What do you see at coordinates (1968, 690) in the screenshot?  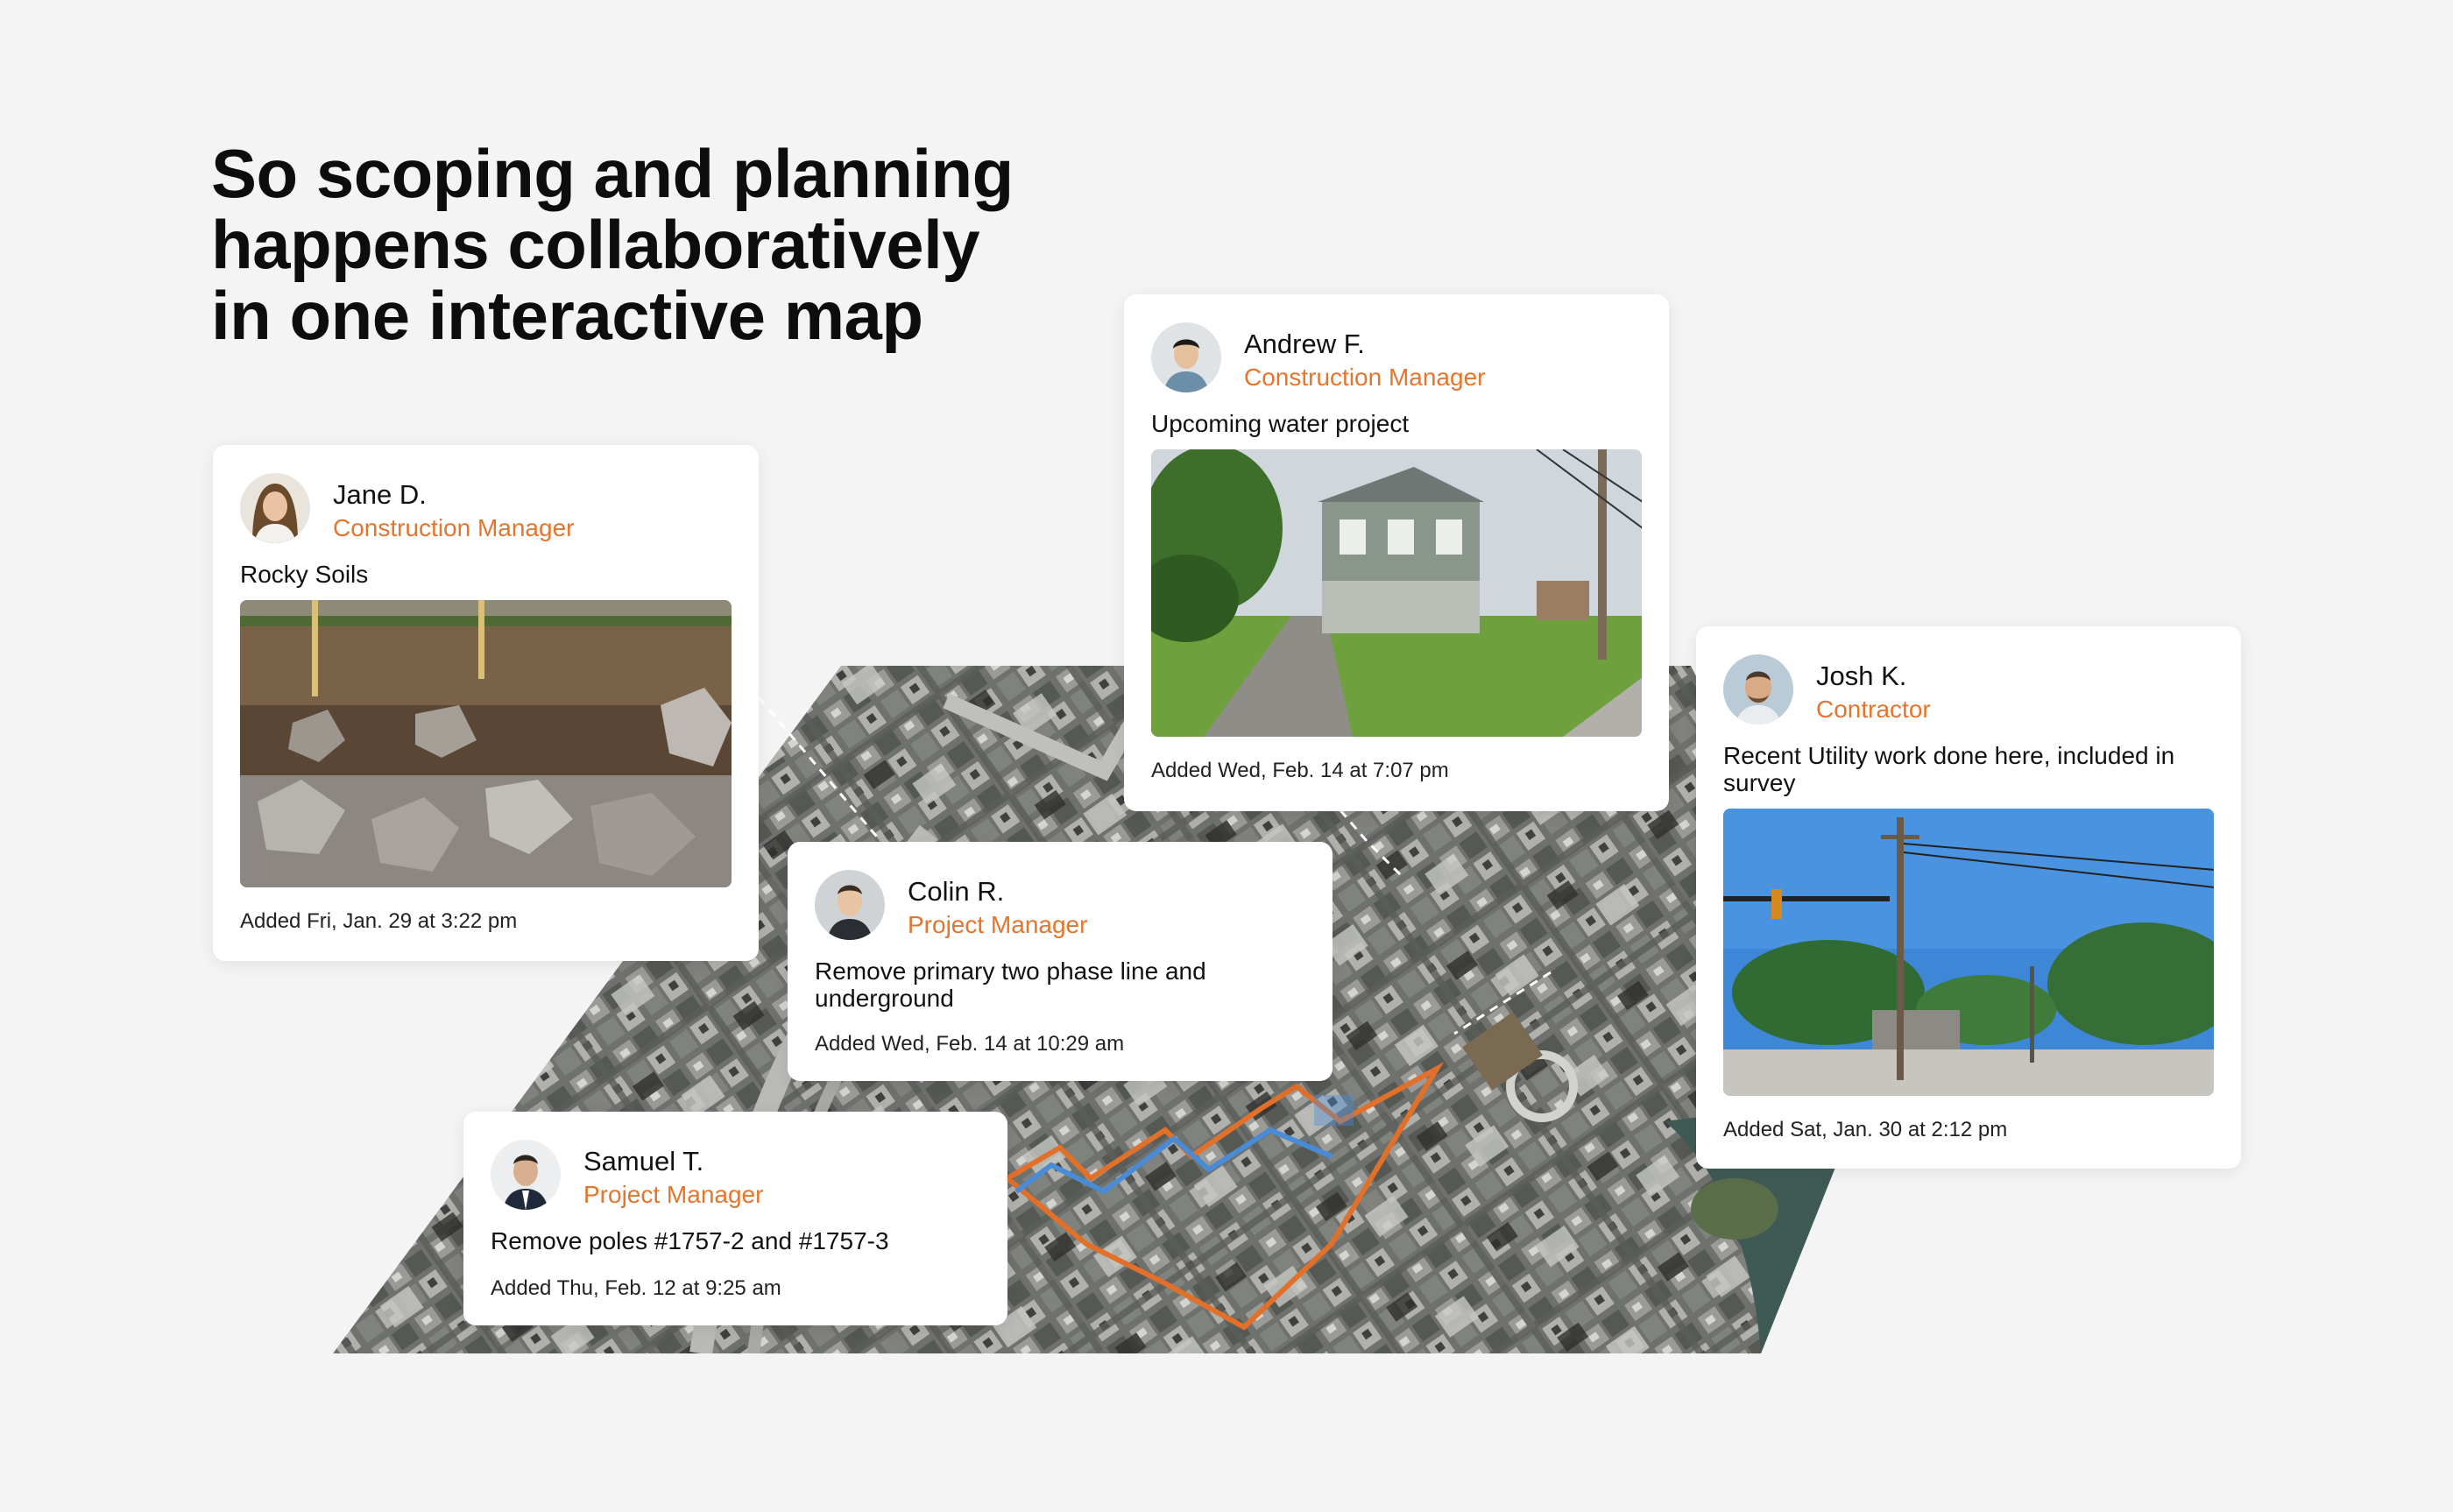 I see `card-header: Josh K. Contractor` at bounding box center [1968, 690].